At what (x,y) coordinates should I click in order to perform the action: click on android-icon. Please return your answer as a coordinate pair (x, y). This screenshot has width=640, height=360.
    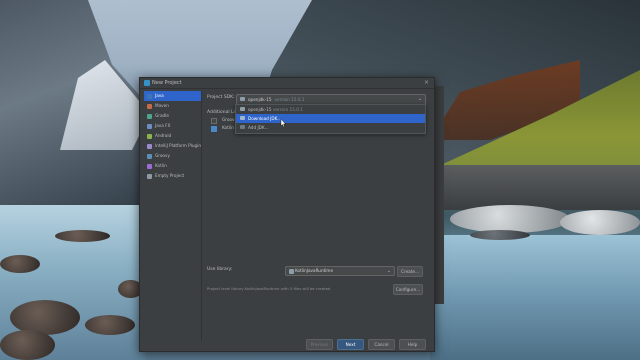
    Looking at the image, I should click on (149, 136).